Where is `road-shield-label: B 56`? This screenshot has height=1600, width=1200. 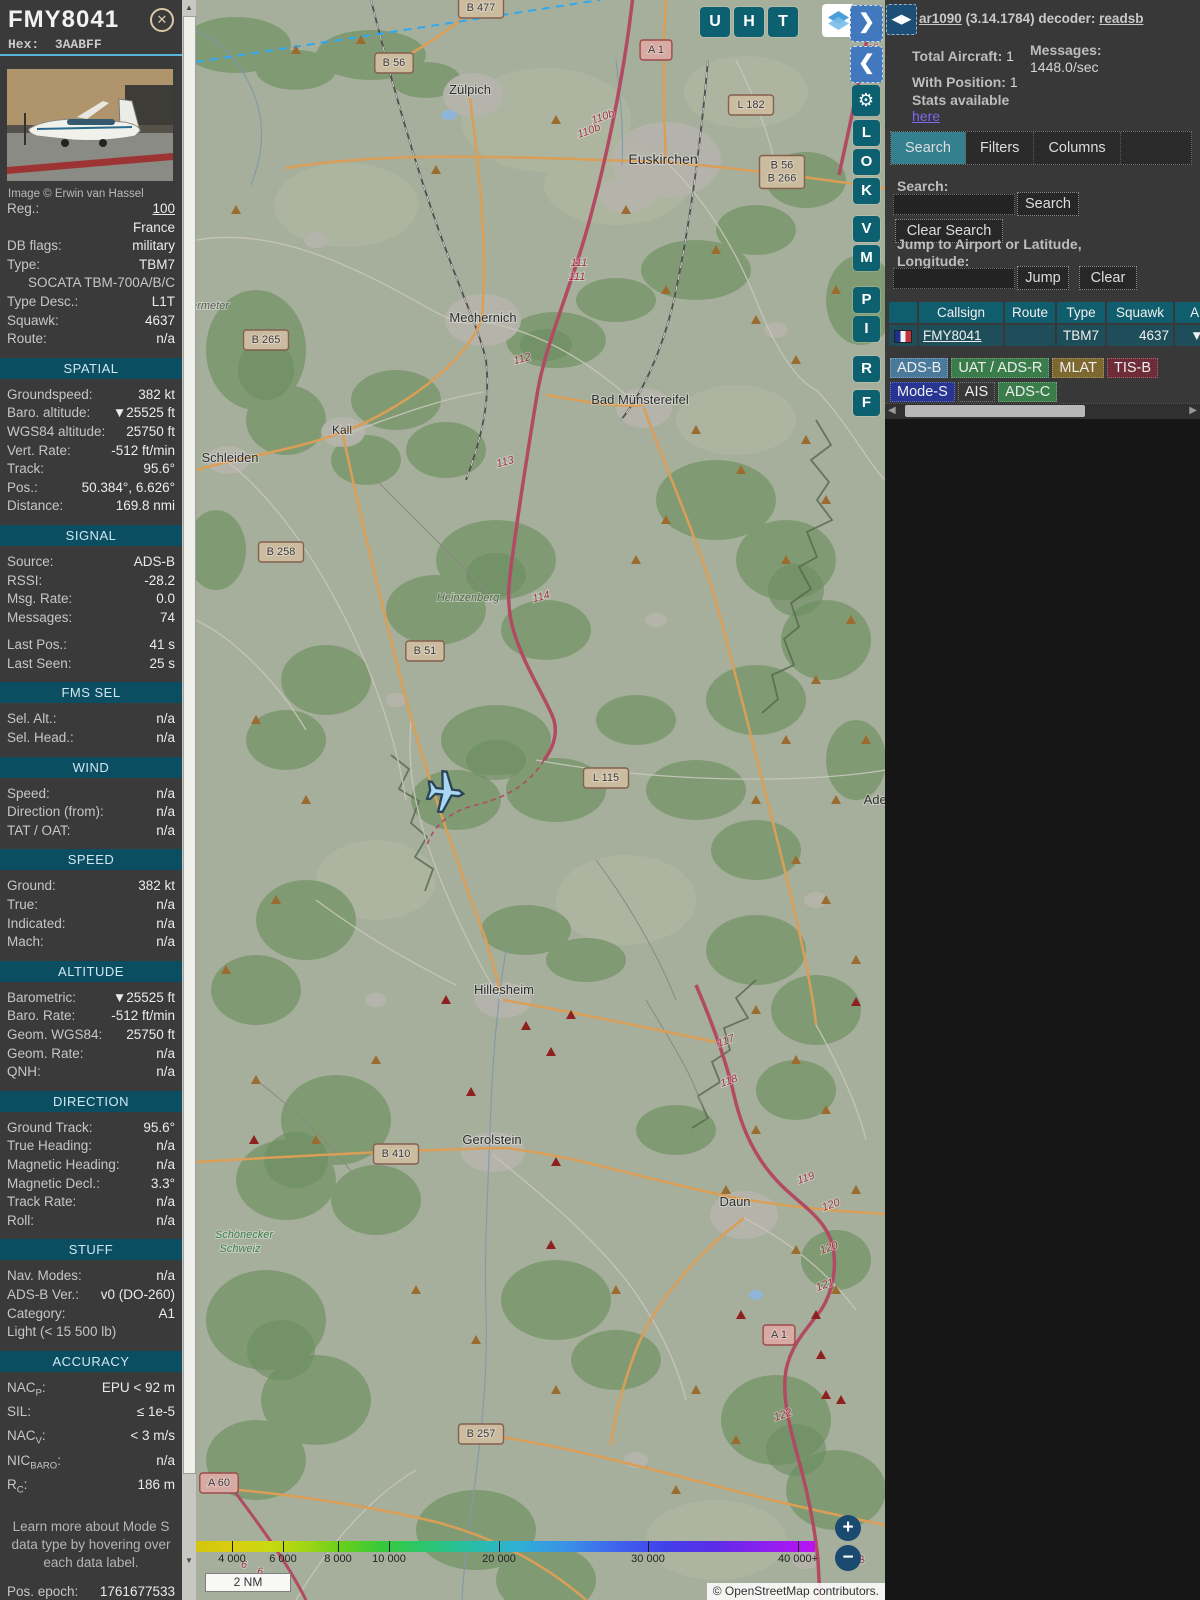 road-shield-label: B 56 is located at coordinates (394, 63).